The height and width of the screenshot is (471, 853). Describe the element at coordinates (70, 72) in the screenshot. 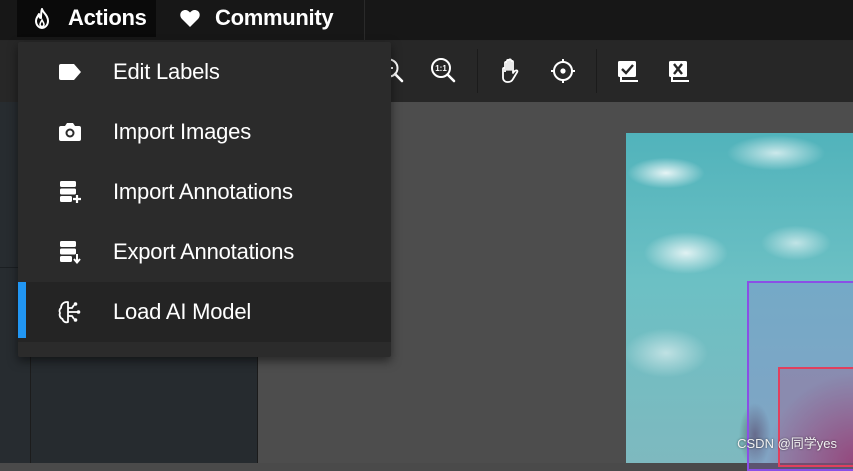

I see `label-tag-icon` at that location.